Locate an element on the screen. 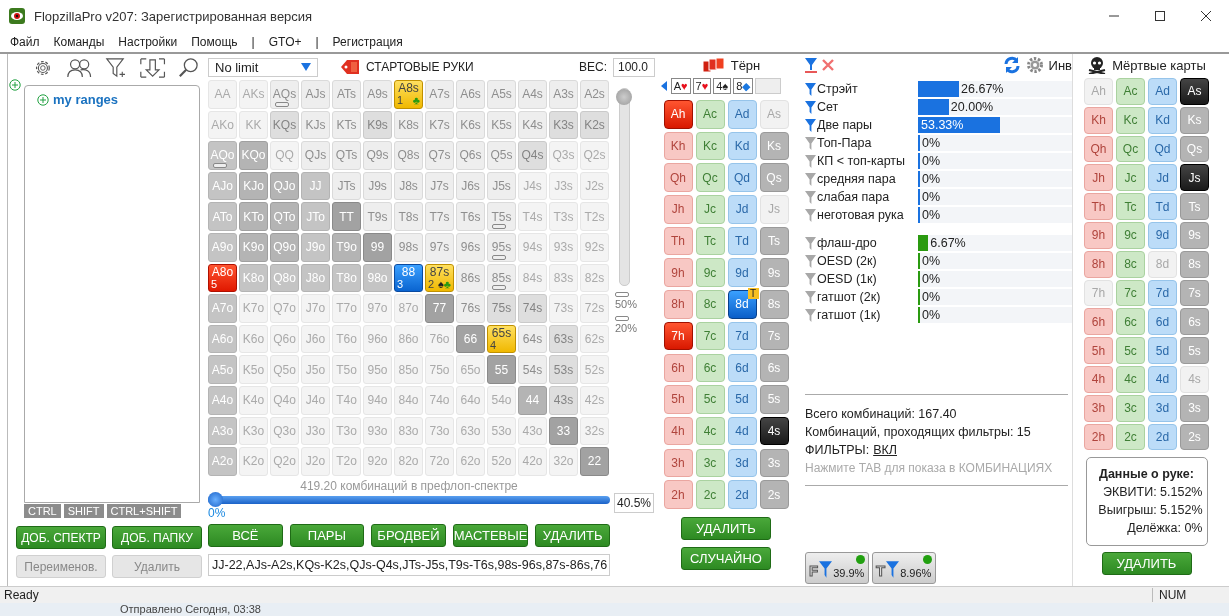  card-tile: 8c is located at coordinates (710, 304).